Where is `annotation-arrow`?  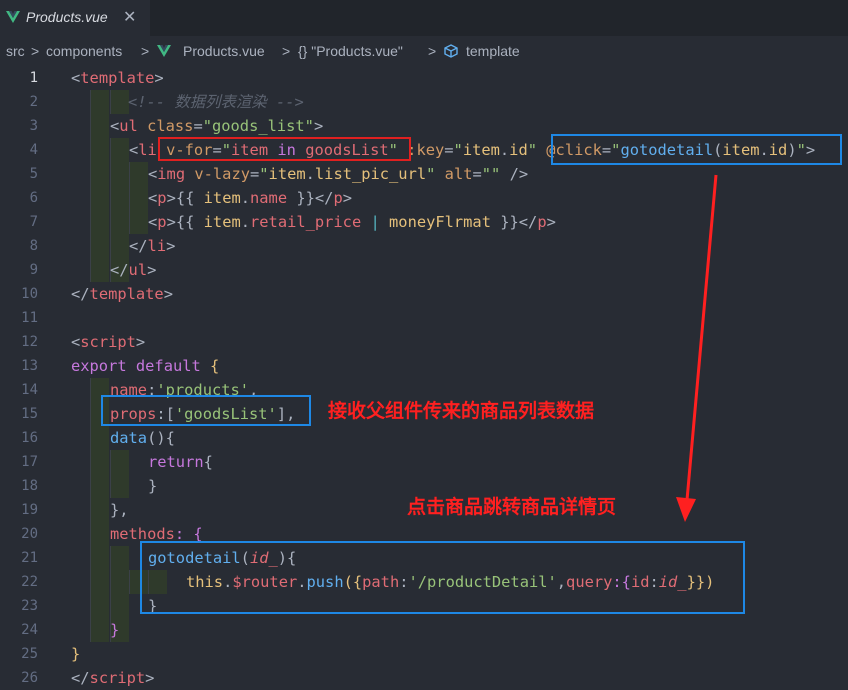 annotation-arrow is located at coordinates (697, 348).